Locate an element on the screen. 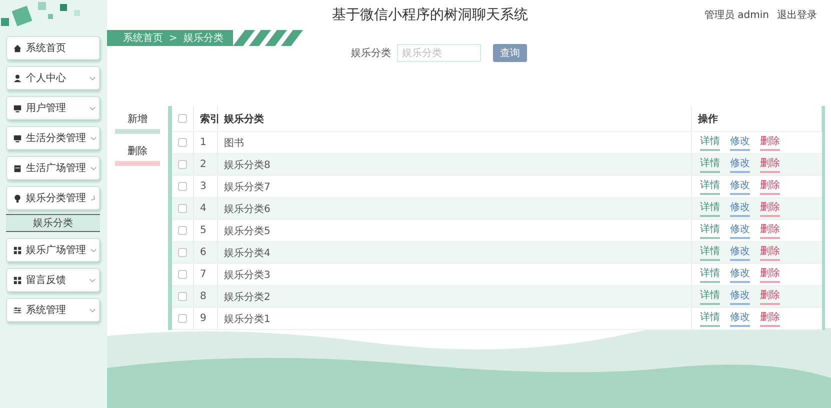  sidebar-item: 生活广场管理 is located at coordinates (53, 168).